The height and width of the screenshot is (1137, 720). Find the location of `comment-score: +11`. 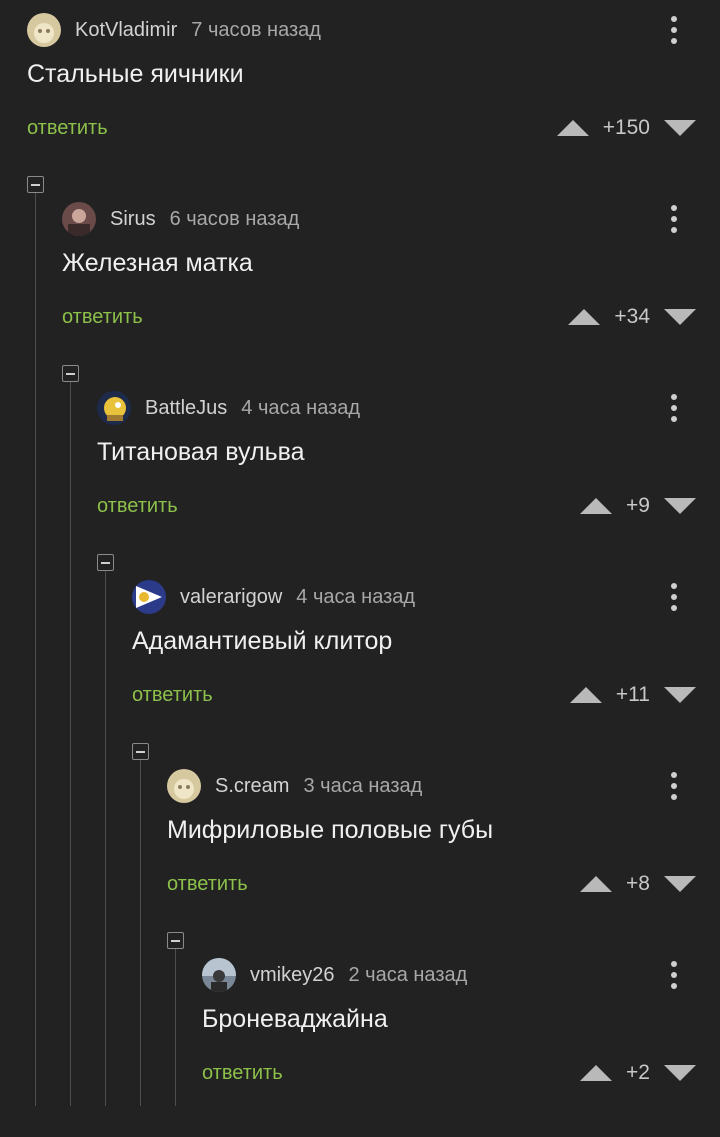

comment-score: +11 is located at coordinates (632, 694).